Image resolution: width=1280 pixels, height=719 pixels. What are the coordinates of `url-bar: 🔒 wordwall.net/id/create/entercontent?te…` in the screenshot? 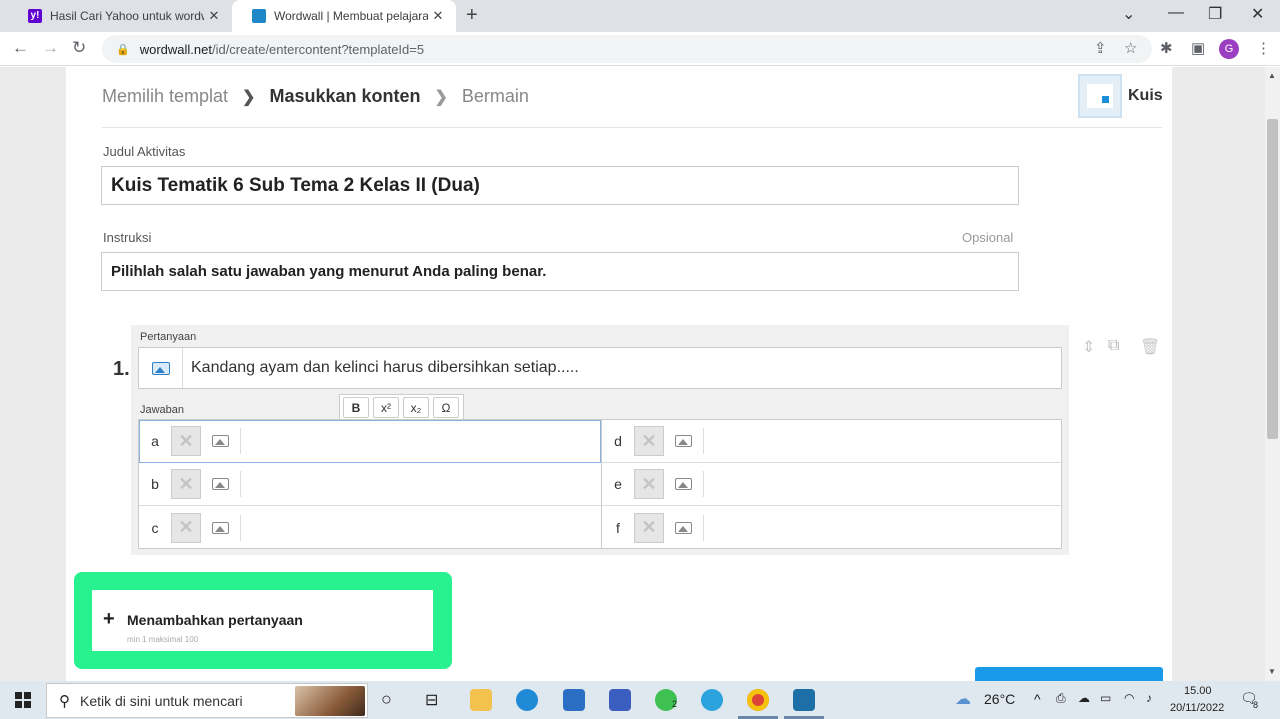 It's located at (627, 49).